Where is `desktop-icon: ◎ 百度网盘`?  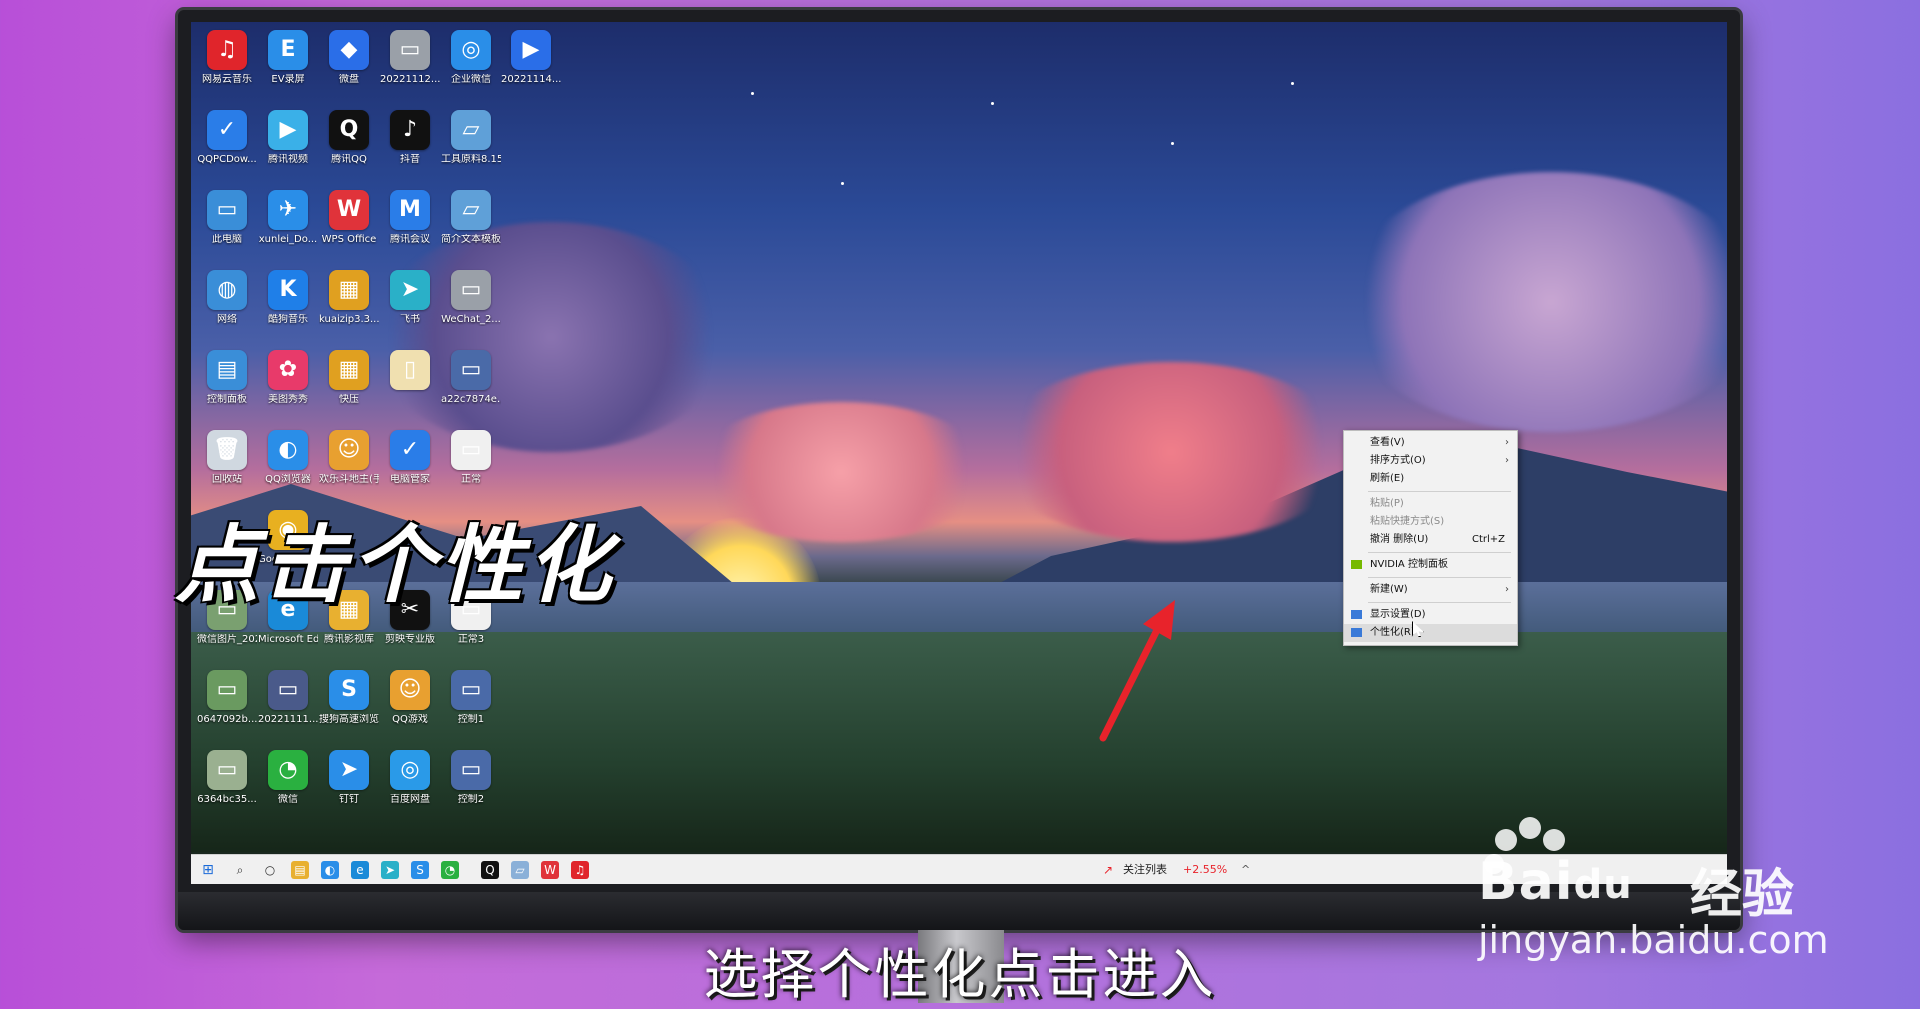 desktop-icon: ◎ 百度网盘 is located at coordinates (410, 778).